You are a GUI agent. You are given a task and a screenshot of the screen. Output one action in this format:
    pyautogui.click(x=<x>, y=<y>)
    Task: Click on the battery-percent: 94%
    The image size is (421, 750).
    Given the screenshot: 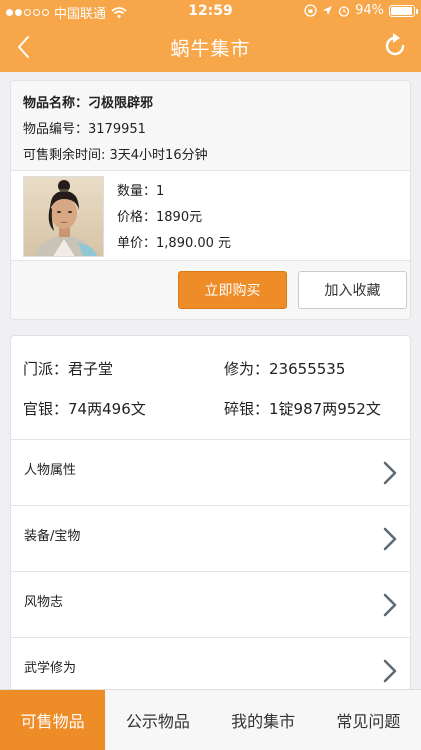 What is the action you would take?
    pyautogui.click(x=369, y=10)
    